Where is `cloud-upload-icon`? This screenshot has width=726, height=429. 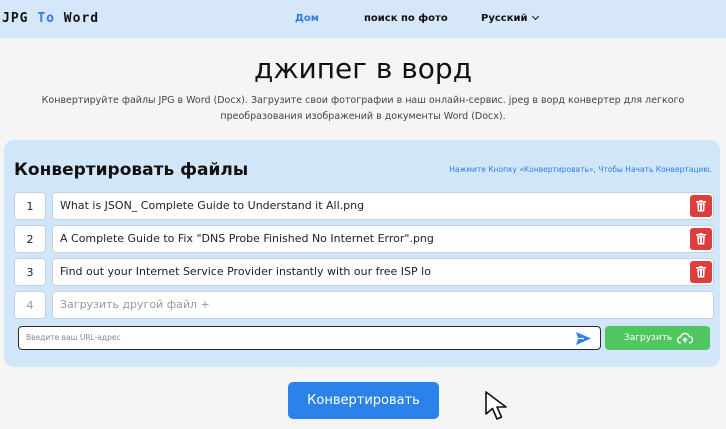 cloud-upload-icon is located at coordinates (685, 338).